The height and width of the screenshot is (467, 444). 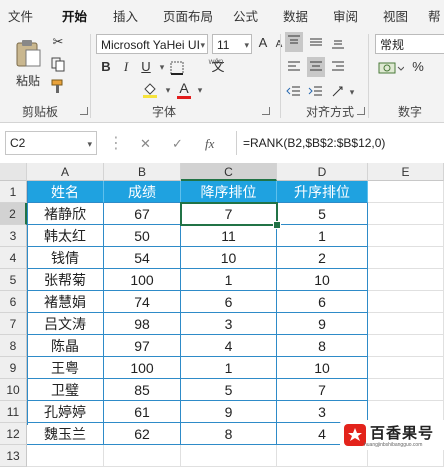 I want to click on paste-button: 粘贴, so click(x=28, y=64).